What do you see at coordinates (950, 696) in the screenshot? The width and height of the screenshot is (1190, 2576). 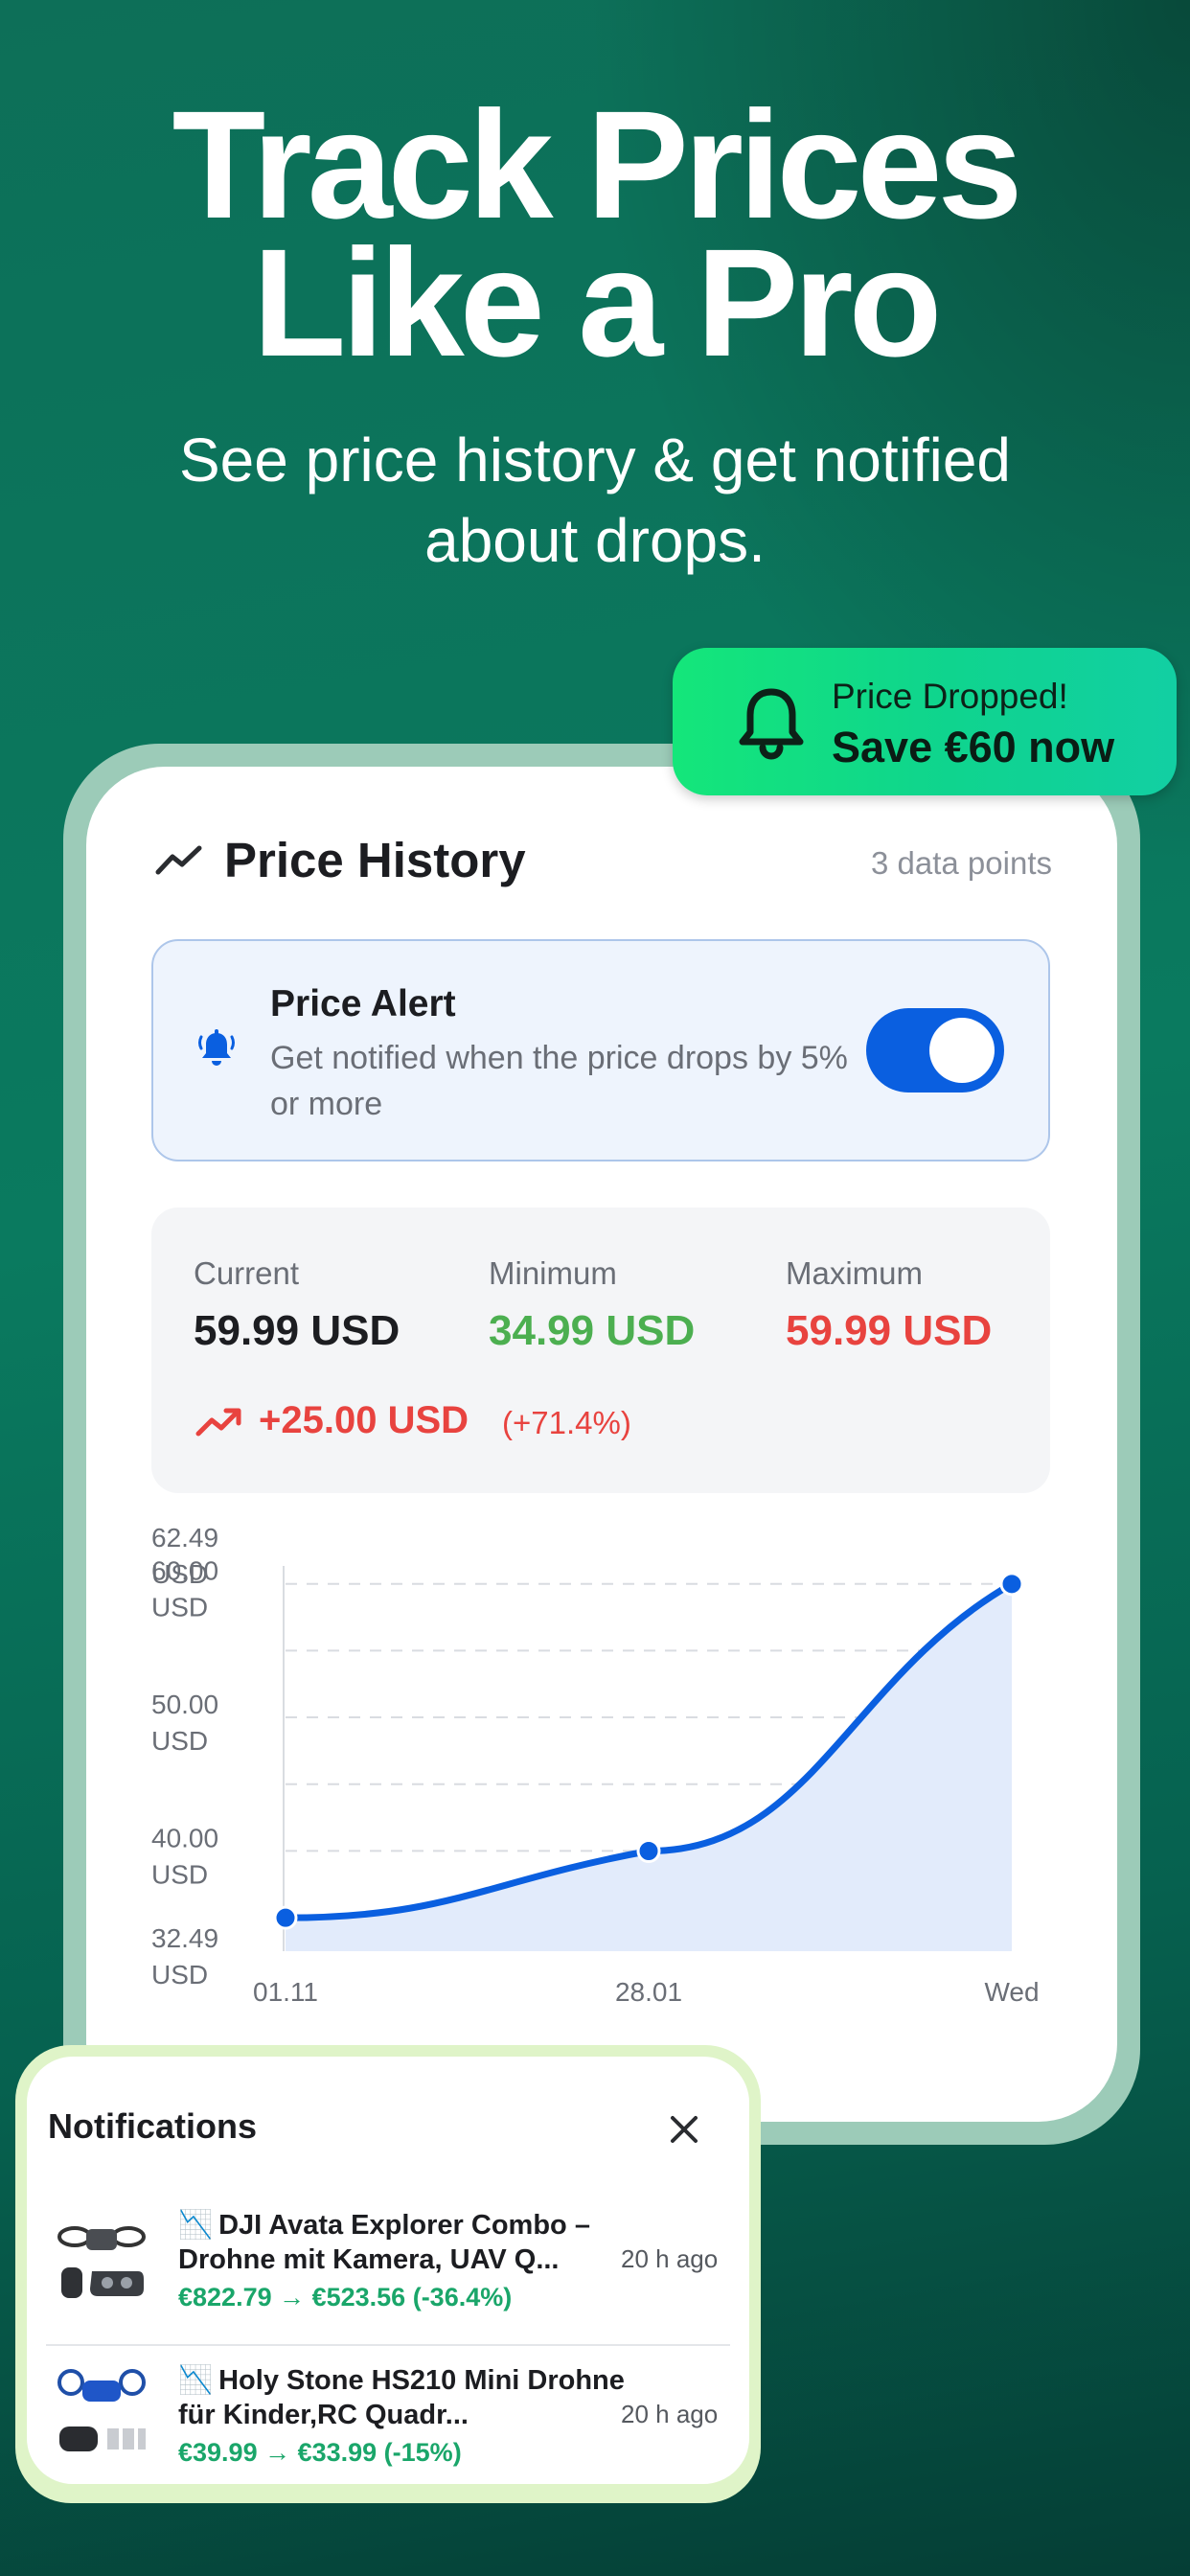 I see `badge-line1: Price Dropped!` at bounding box center [950, 696].